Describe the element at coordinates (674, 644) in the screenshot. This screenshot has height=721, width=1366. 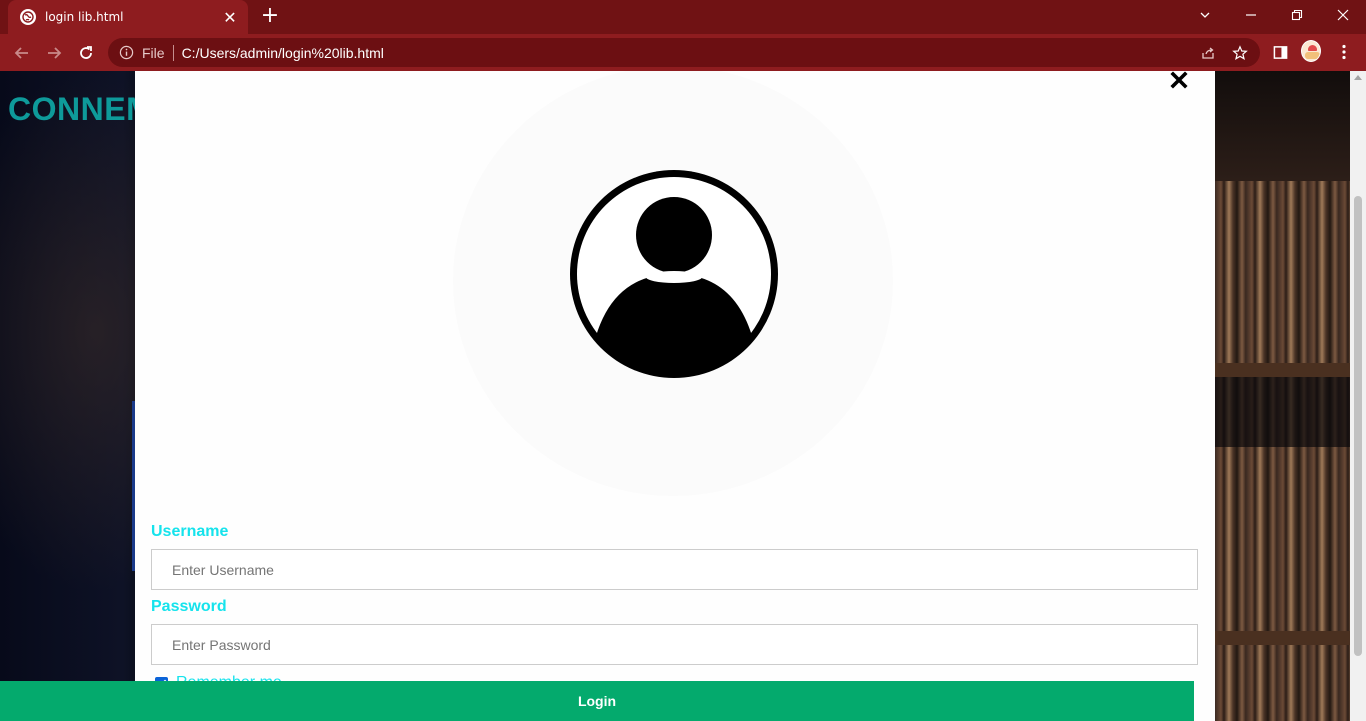
I see `password-input` at that location.